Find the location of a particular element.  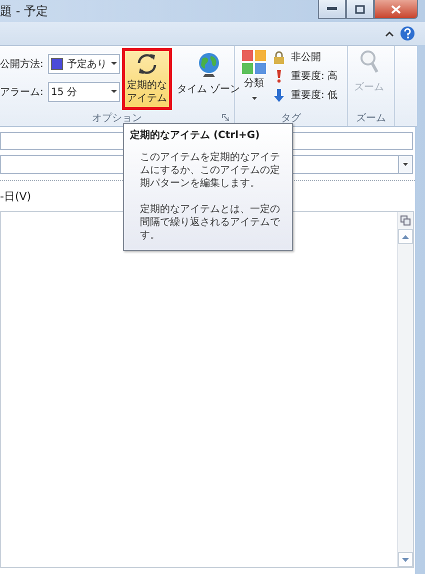

lock-icon is located at coordinates (279, 57).